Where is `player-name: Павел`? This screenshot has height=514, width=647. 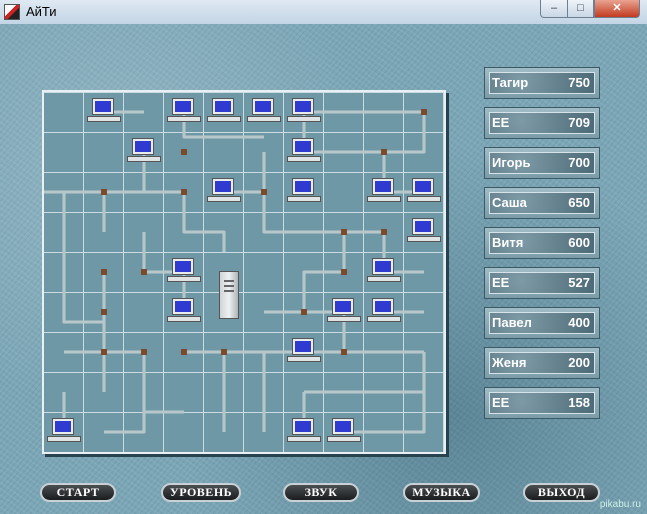 player-name: Павел is located at coordinates (512, 322).